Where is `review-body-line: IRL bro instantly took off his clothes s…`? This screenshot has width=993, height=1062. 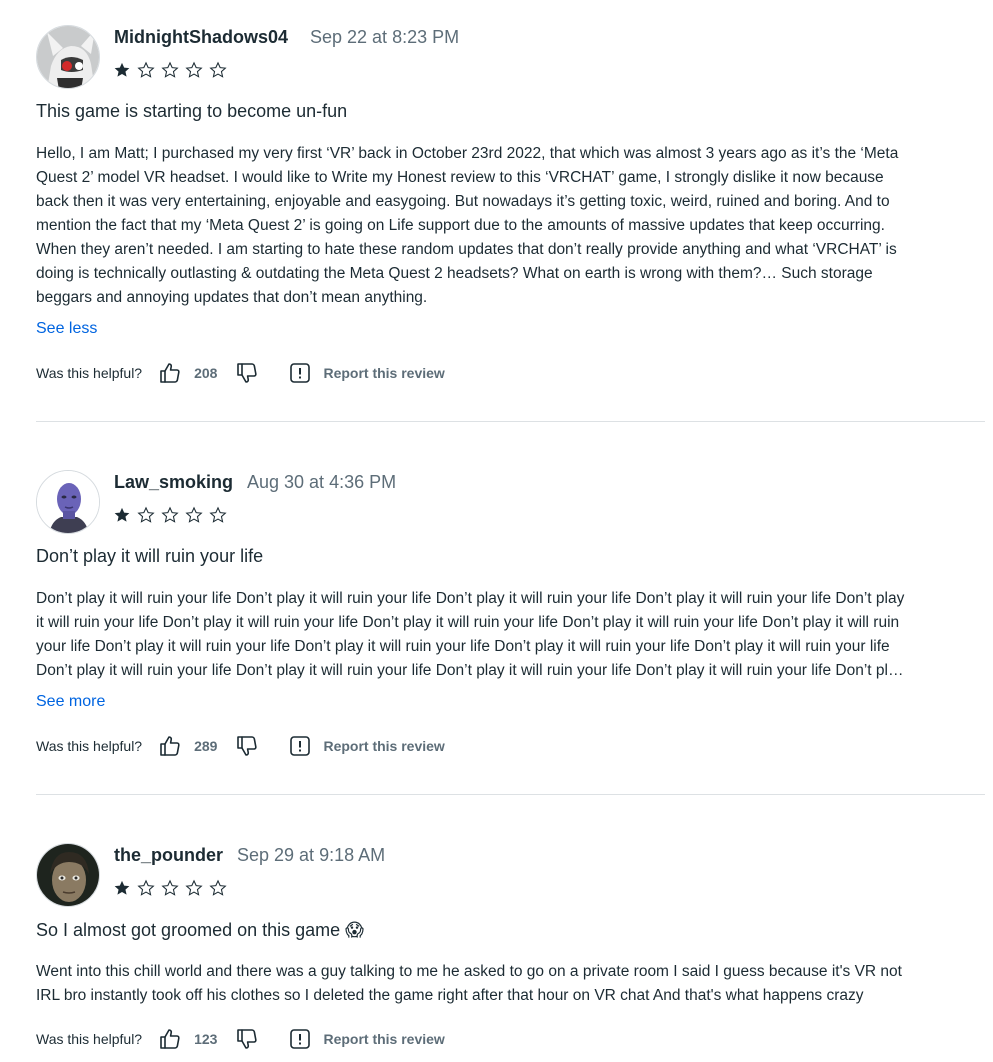 review-body-line: IRL bro instantly took off his clothes s… is located at coordinates (450, 995).